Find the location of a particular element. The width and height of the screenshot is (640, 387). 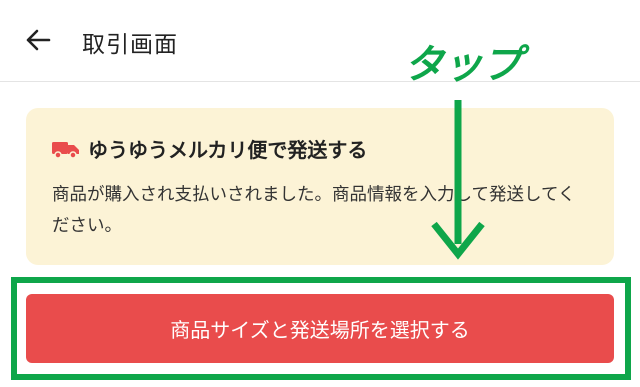

arrow-left-icon is located at coordinates (38, 40).